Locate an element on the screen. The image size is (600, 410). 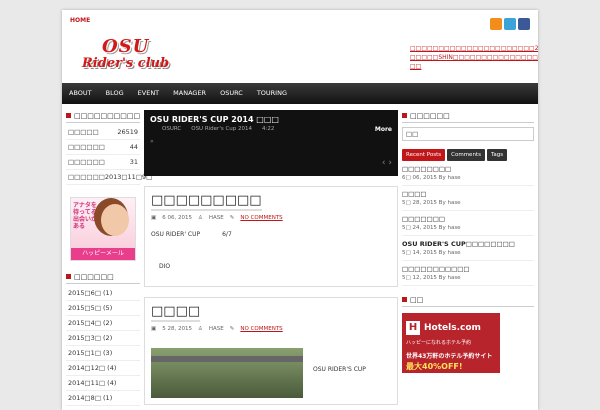
home-link: HOME is located at coordinates (80, 20).